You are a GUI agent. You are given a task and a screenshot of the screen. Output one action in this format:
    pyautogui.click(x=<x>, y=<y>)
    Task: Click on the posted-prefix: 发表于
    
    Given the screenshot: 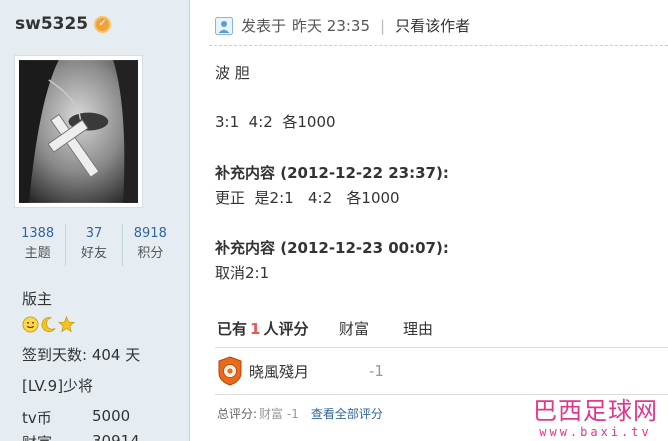 What is the action you would take?
    pyautogui.click(x=264, y=26)
    